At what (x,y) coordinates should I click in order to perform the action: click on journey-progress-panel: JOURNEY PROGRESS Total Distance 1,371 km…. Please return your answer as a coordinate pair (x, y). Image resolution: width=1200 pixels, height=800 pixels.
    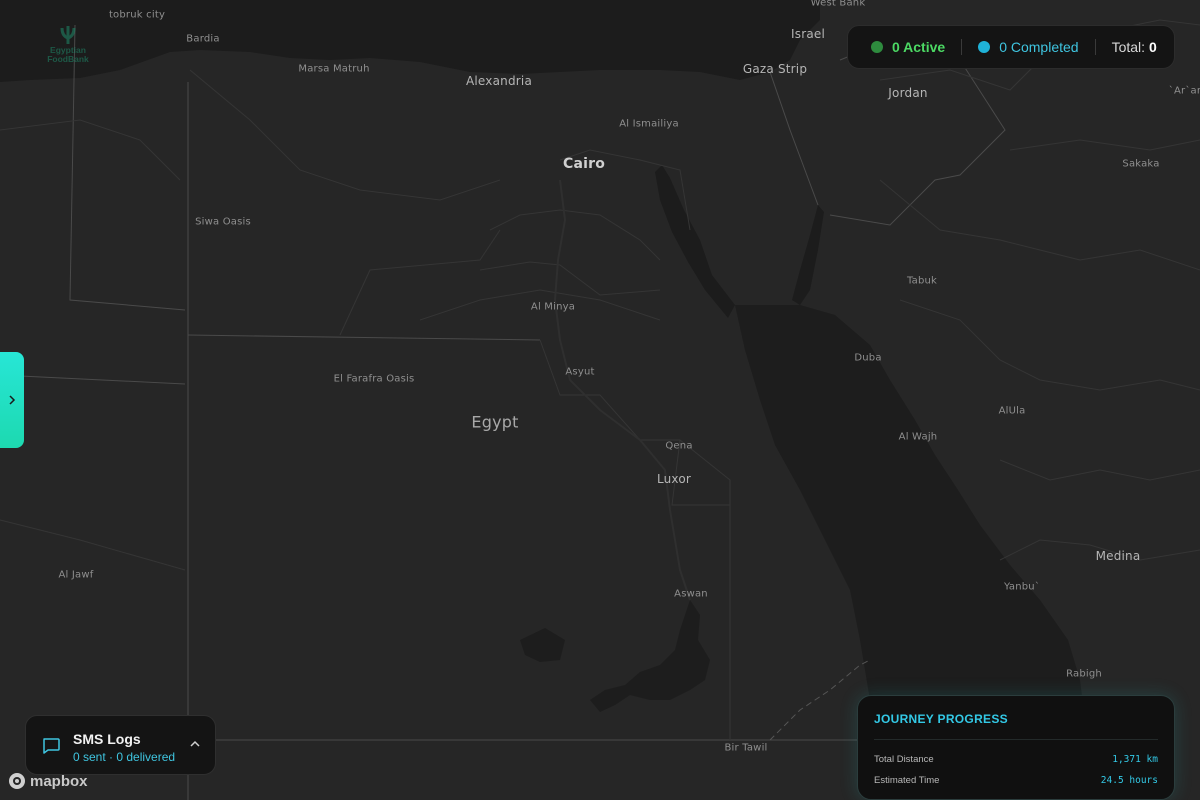
    Looking at the image, I should click on (1016, 747).